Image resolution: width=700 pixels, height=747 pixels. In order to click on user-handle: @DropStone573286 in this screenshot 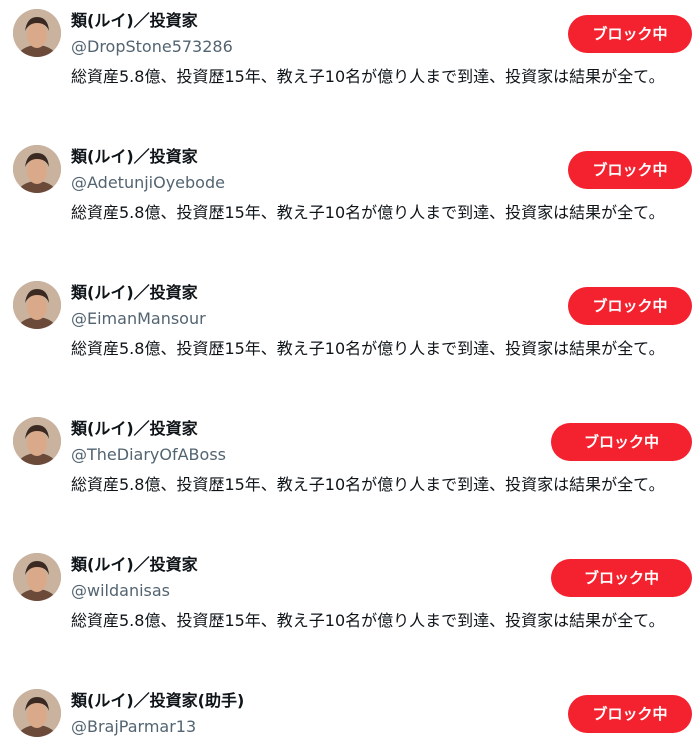, I will do `click(152, 47)`.